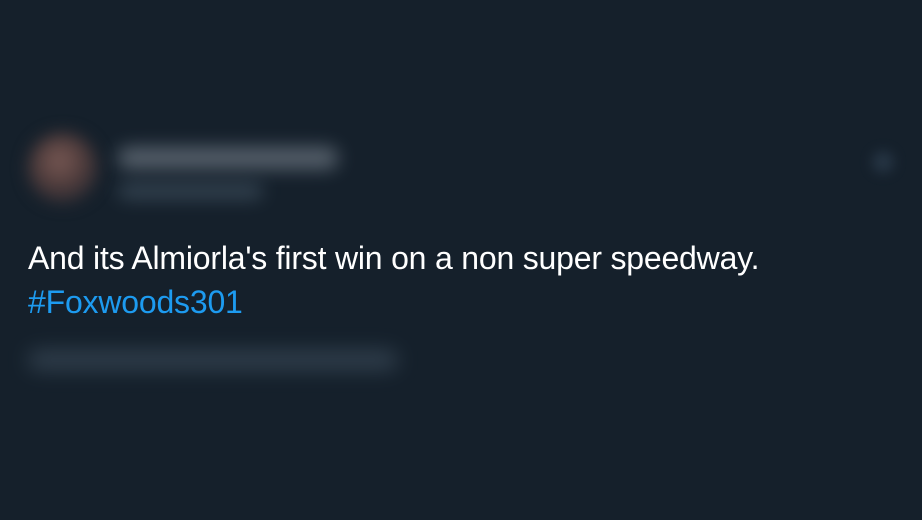 The image size is (922, 520). What do you see at coordinates (228, 158) in the screenshot?
I see `display-name-blurred` at bounding box center [228, 158].